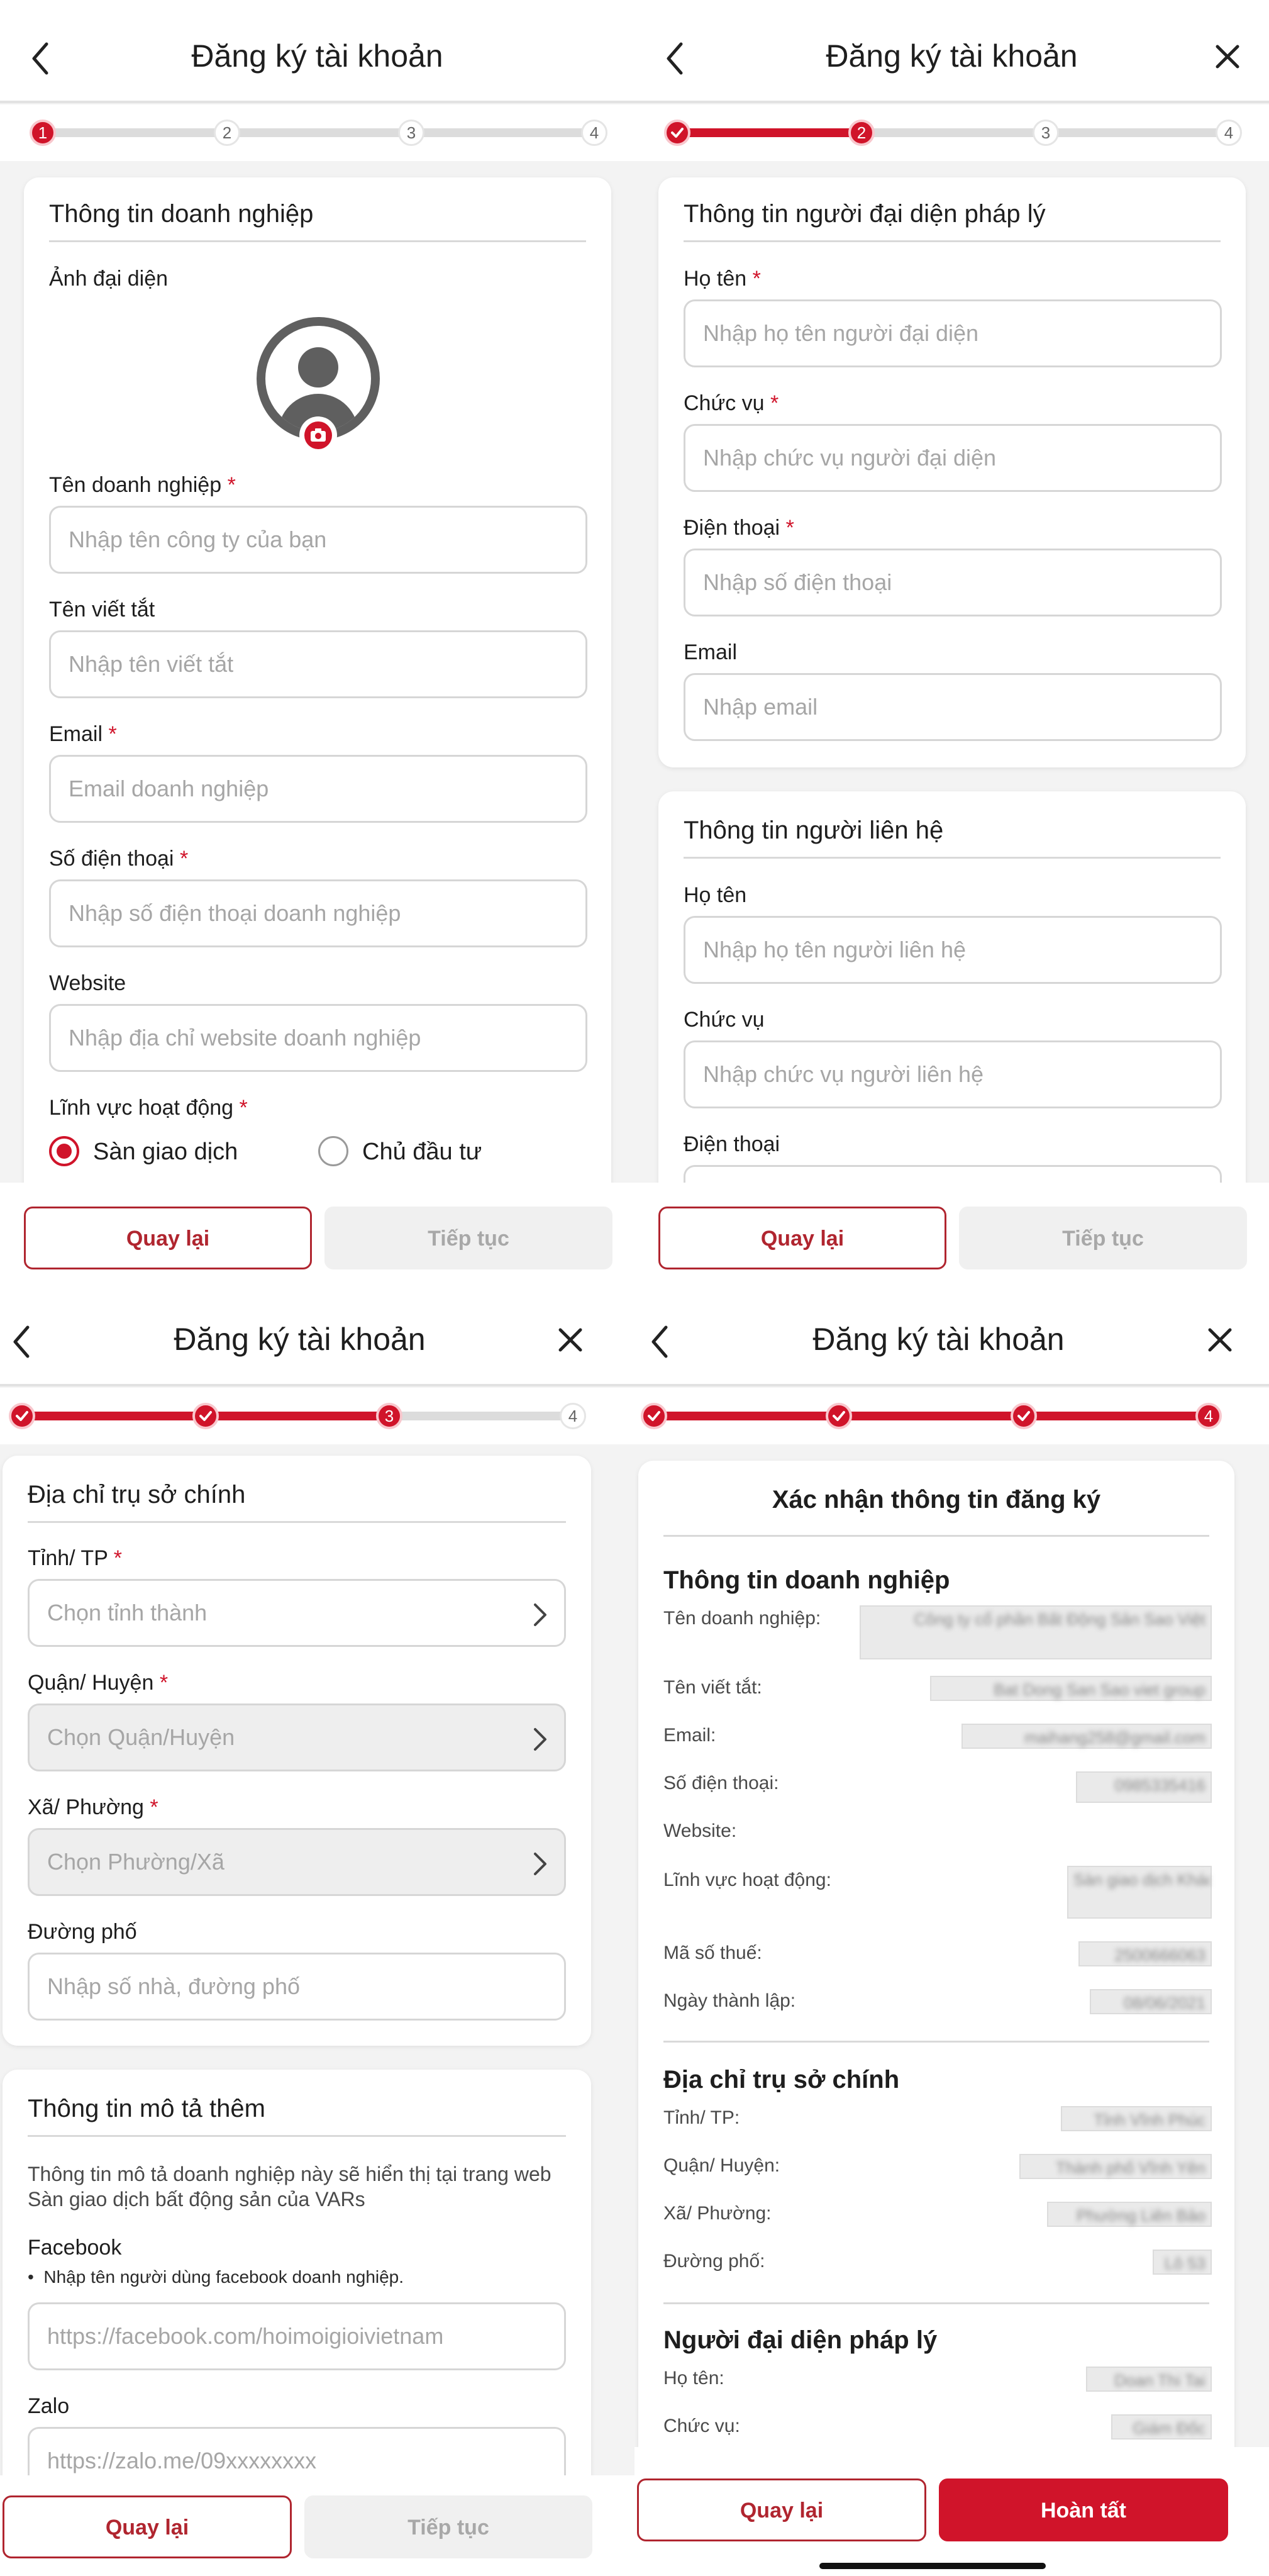 Image resolution: width=1269 pixels, height=2576 pixels. I want to click on row-label: Tỉnh/ TP:, so click(701, 2117).